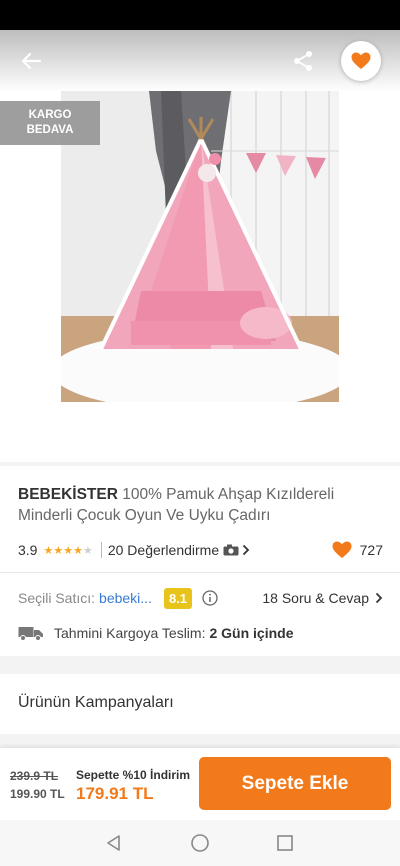 Image resolution: width=400 pixels, height=866 pixels. I want to click on reviews-link: 20 Değerlendirme, so click(179, 550).